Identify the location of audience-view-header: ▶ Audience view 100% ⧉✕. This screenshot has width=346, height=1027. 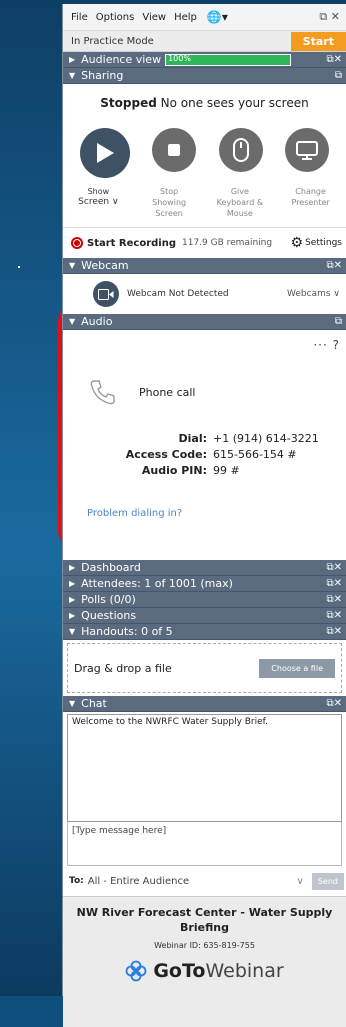
(204, 60).